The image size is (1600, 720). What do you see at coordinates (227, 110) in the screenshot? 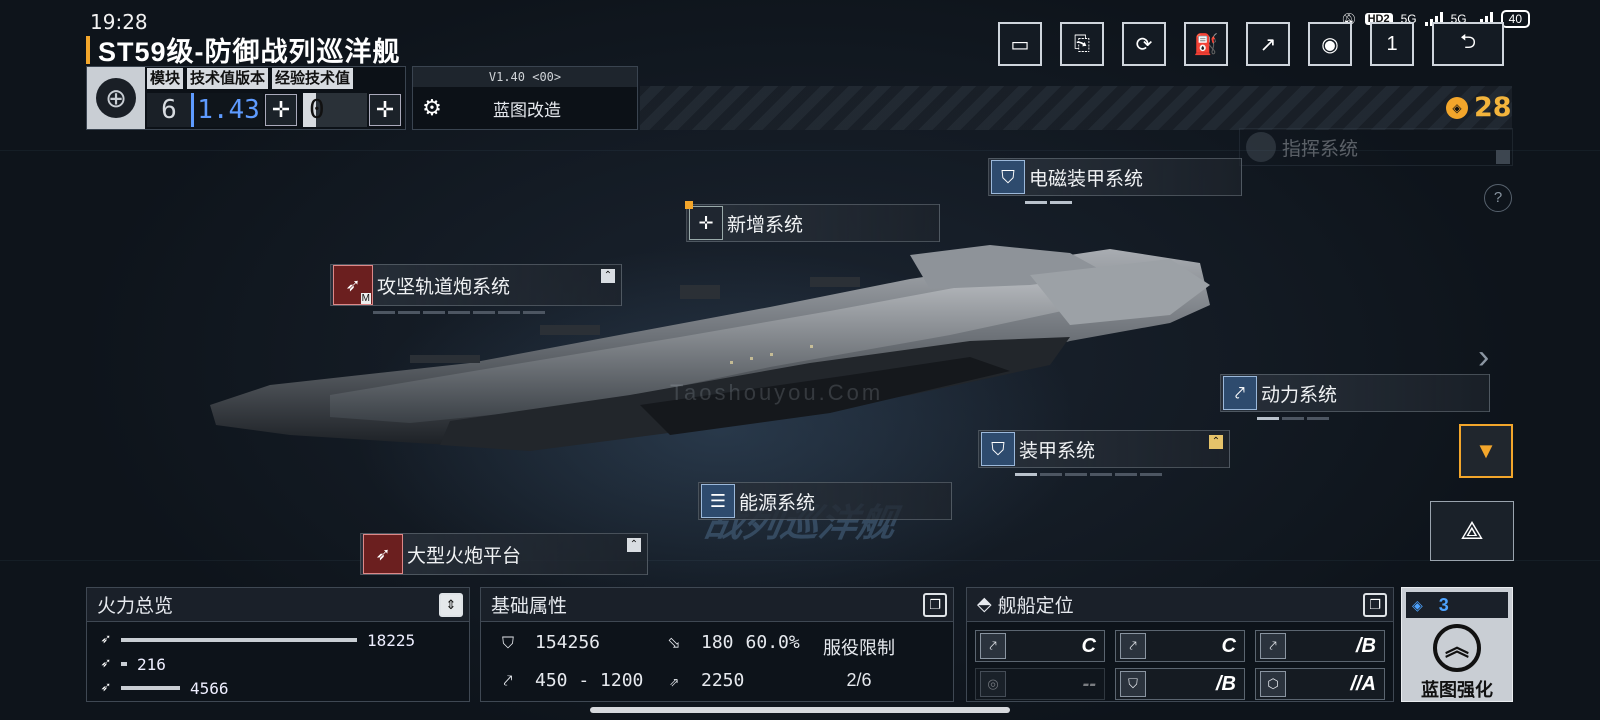
I see `tech-version-value: 1.43` at bounding box center [227, 110].